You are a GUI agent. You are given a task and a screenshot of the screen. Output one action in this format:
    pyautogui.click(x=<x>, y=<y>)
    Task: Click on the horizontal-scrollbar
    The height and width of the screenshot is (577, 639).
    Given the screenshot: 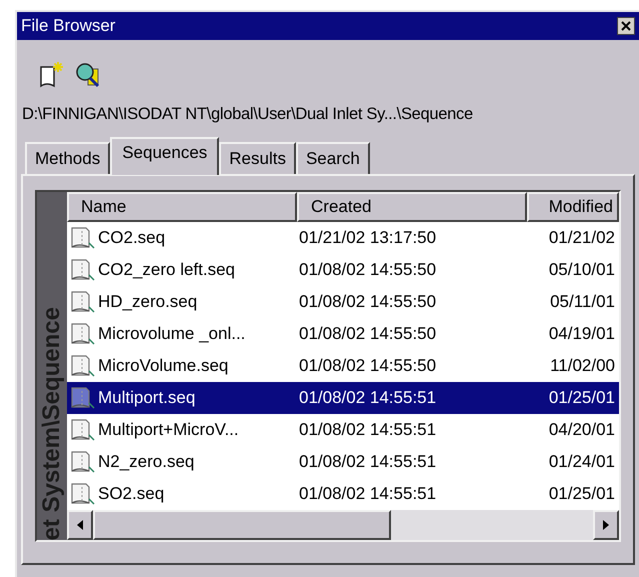 What is the action you would take?
    pyautogui.click(x=343, y=525)
    